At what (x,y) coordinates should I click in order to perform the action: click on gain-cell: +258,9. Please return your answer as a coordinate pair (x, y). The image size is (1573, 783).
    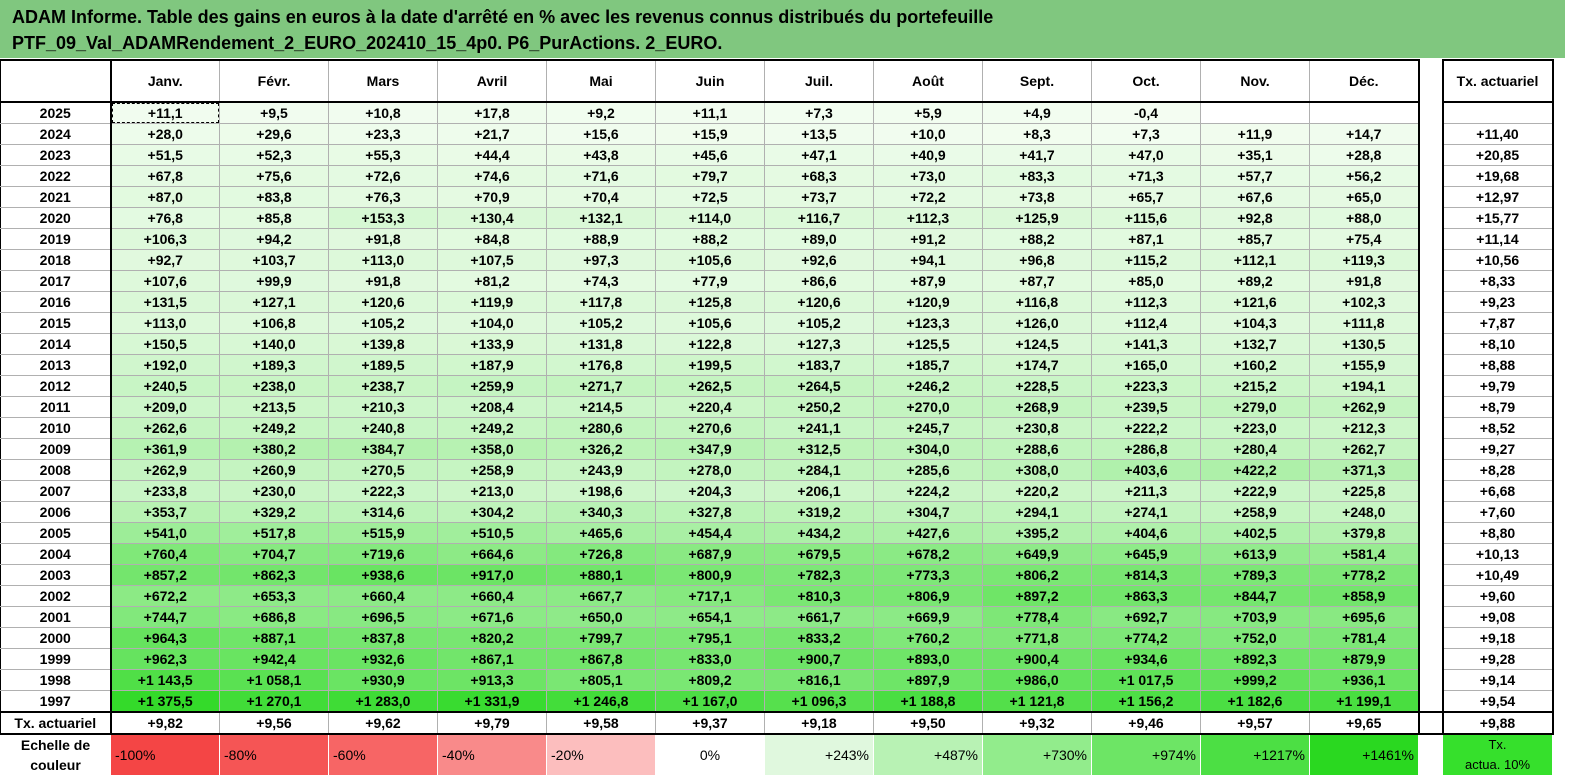
    Looking at the image, I should click on (1255, 512).